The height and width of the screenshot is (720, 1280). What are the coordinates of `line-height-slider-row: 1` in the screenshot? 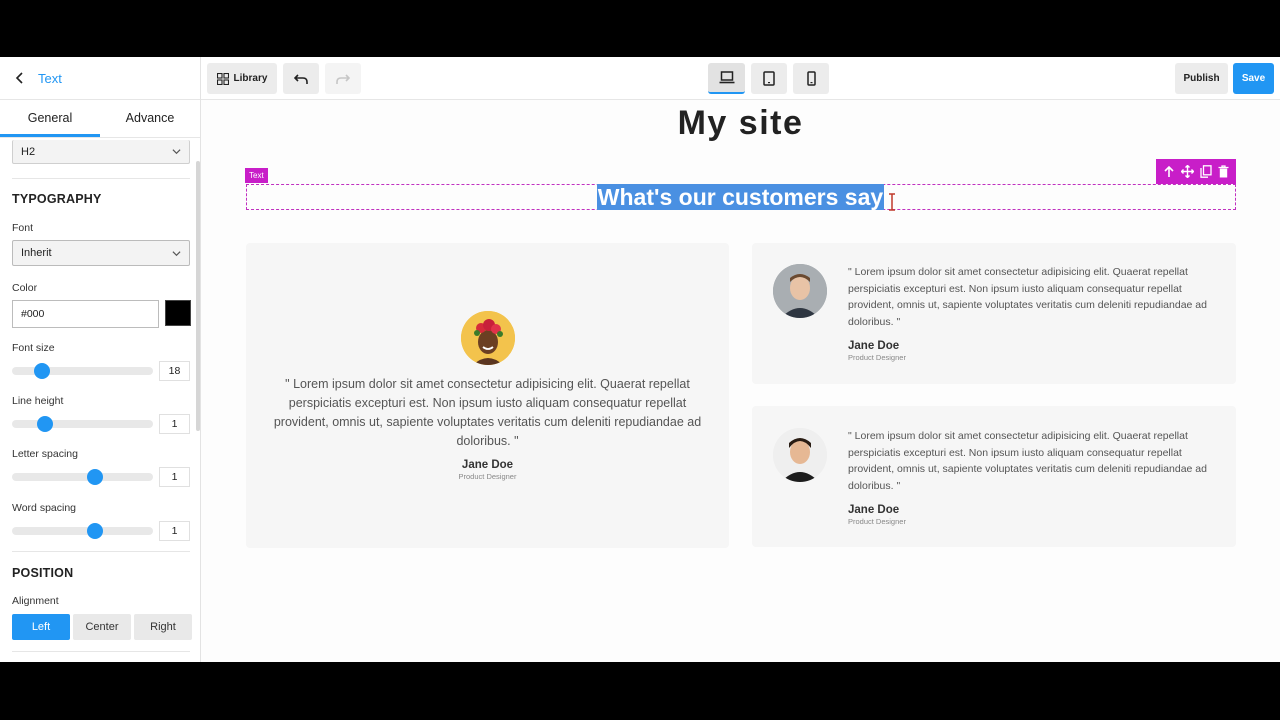 It's located at (101, 424).